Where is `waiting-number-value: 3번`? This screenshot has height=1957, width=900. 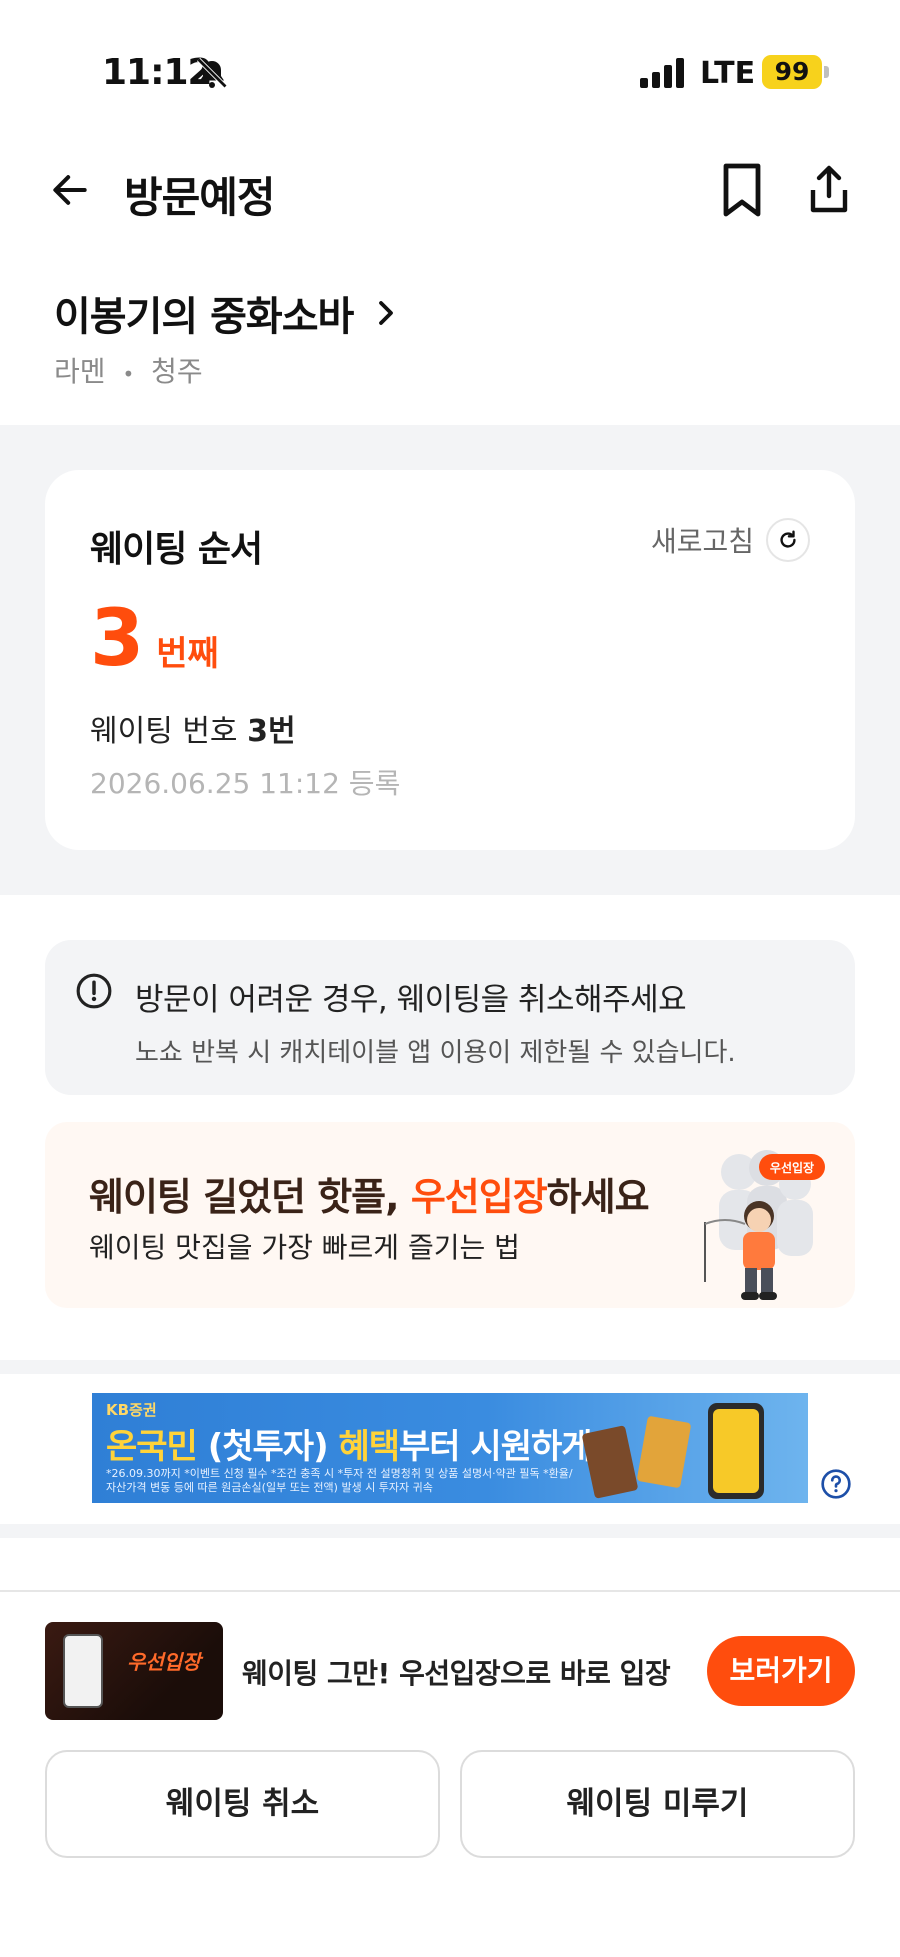 waiting-number-value: 3번 is located at coordinates (271, 731).